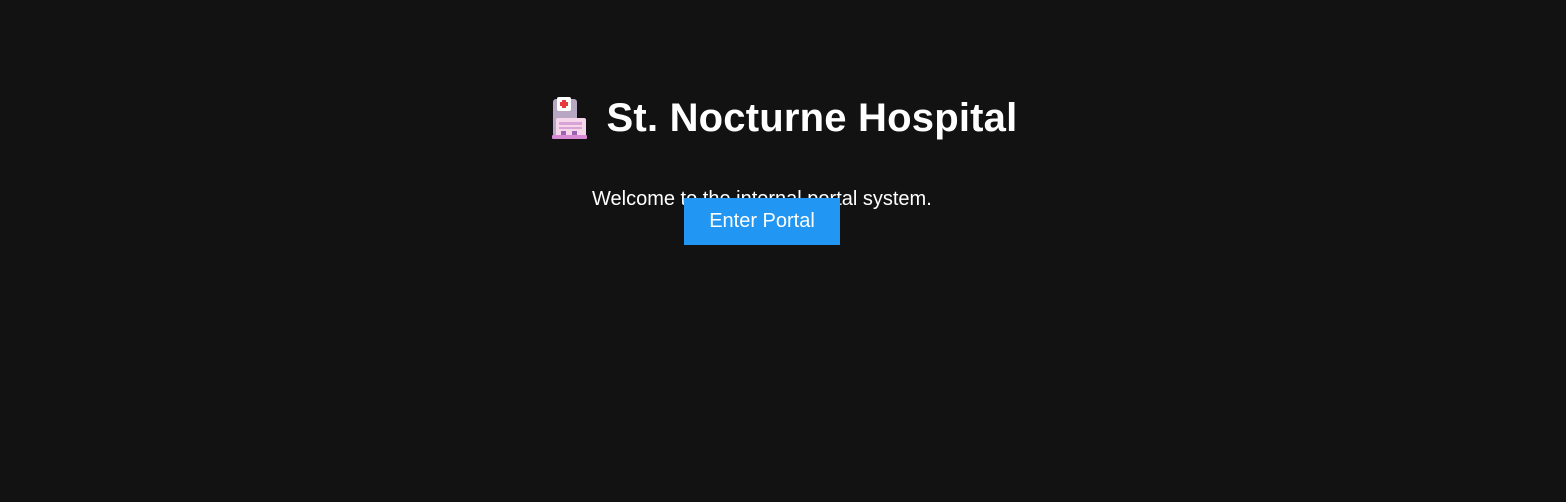 The image size is (1566, 502). I want to click on title-row: St. Nocturne Hospital, so click(783, 118).